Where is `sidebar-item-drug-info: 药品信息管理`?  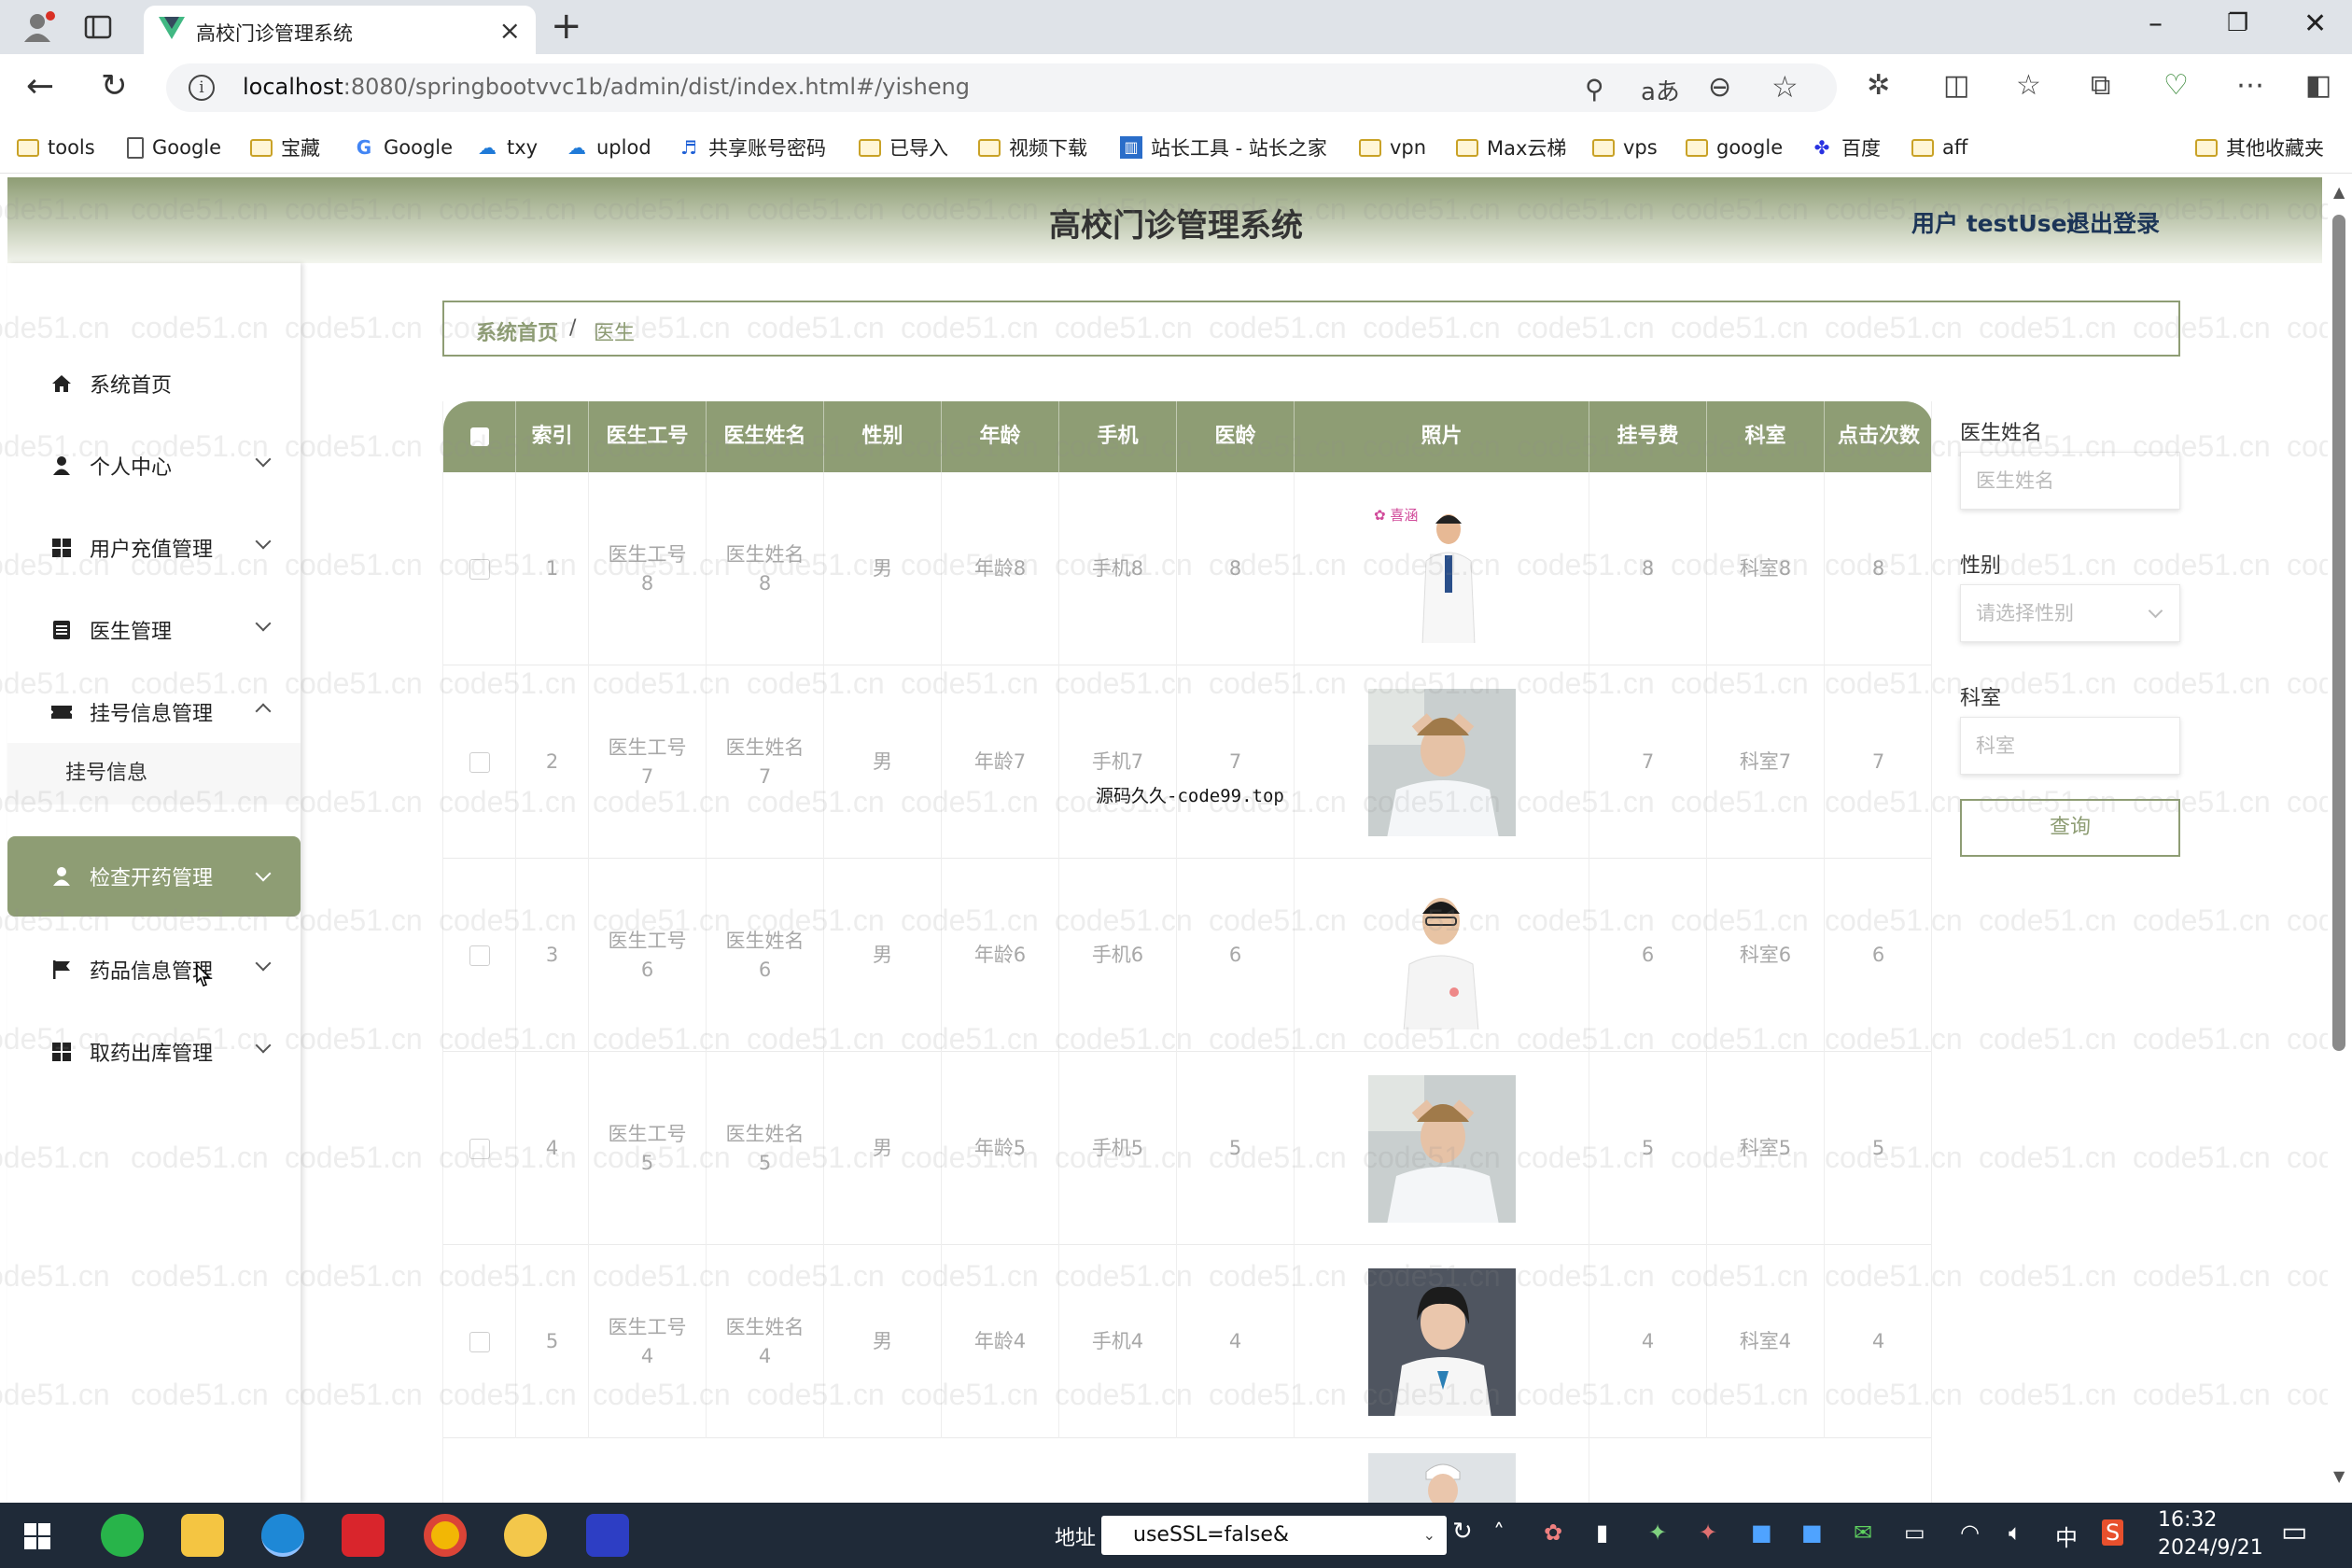 sidebar-item-drug-info: 药品信息管理 is located at coordinates (154, 970).